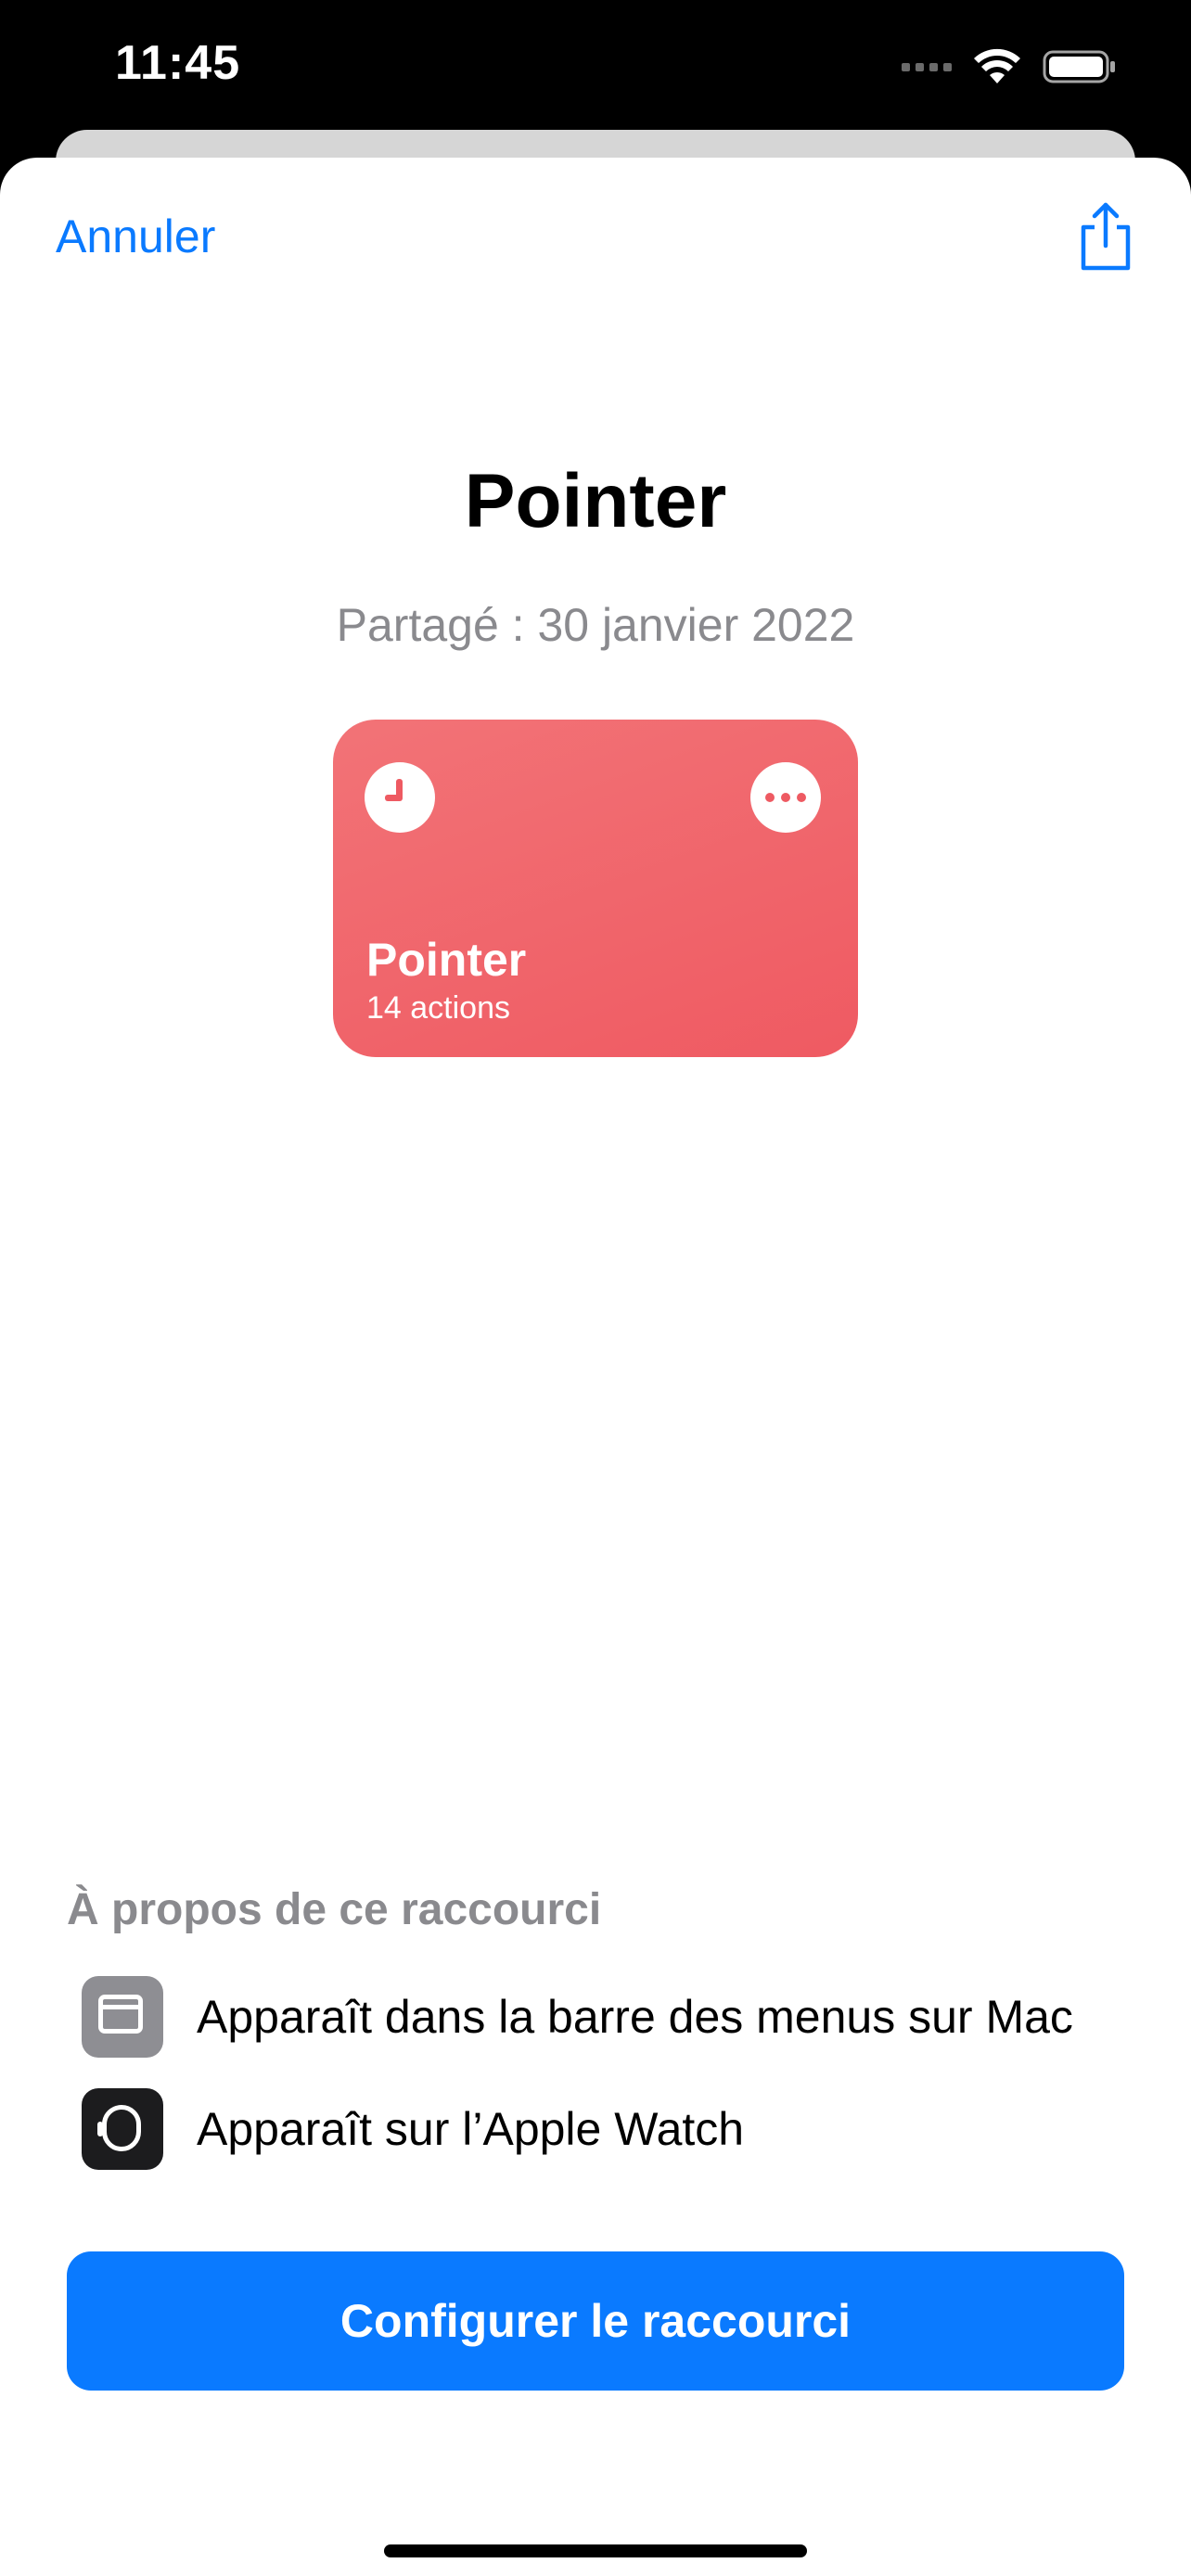  What do you see at coordinates (635, 2017) in the screenshot?
I see `info-label: Apparaît dans la barre des menus sur Mac` at bounding box center [635, 2017].